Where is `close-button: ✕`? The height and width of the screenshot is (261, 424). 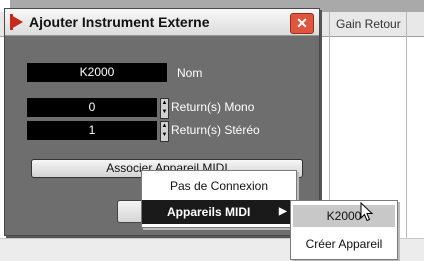 close-button: ✕ is located at coordinates (302, 23).